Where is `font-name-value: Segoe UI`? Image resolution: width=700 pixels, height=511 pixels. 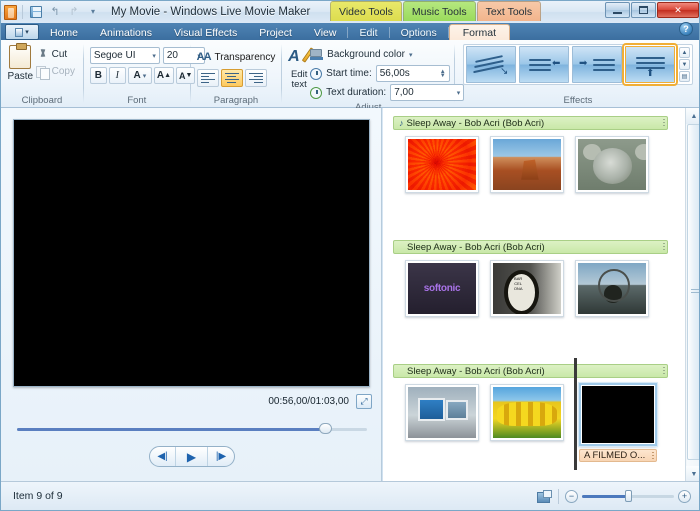
font-name-value: Segoe UI is located at coordinates (114, 55).